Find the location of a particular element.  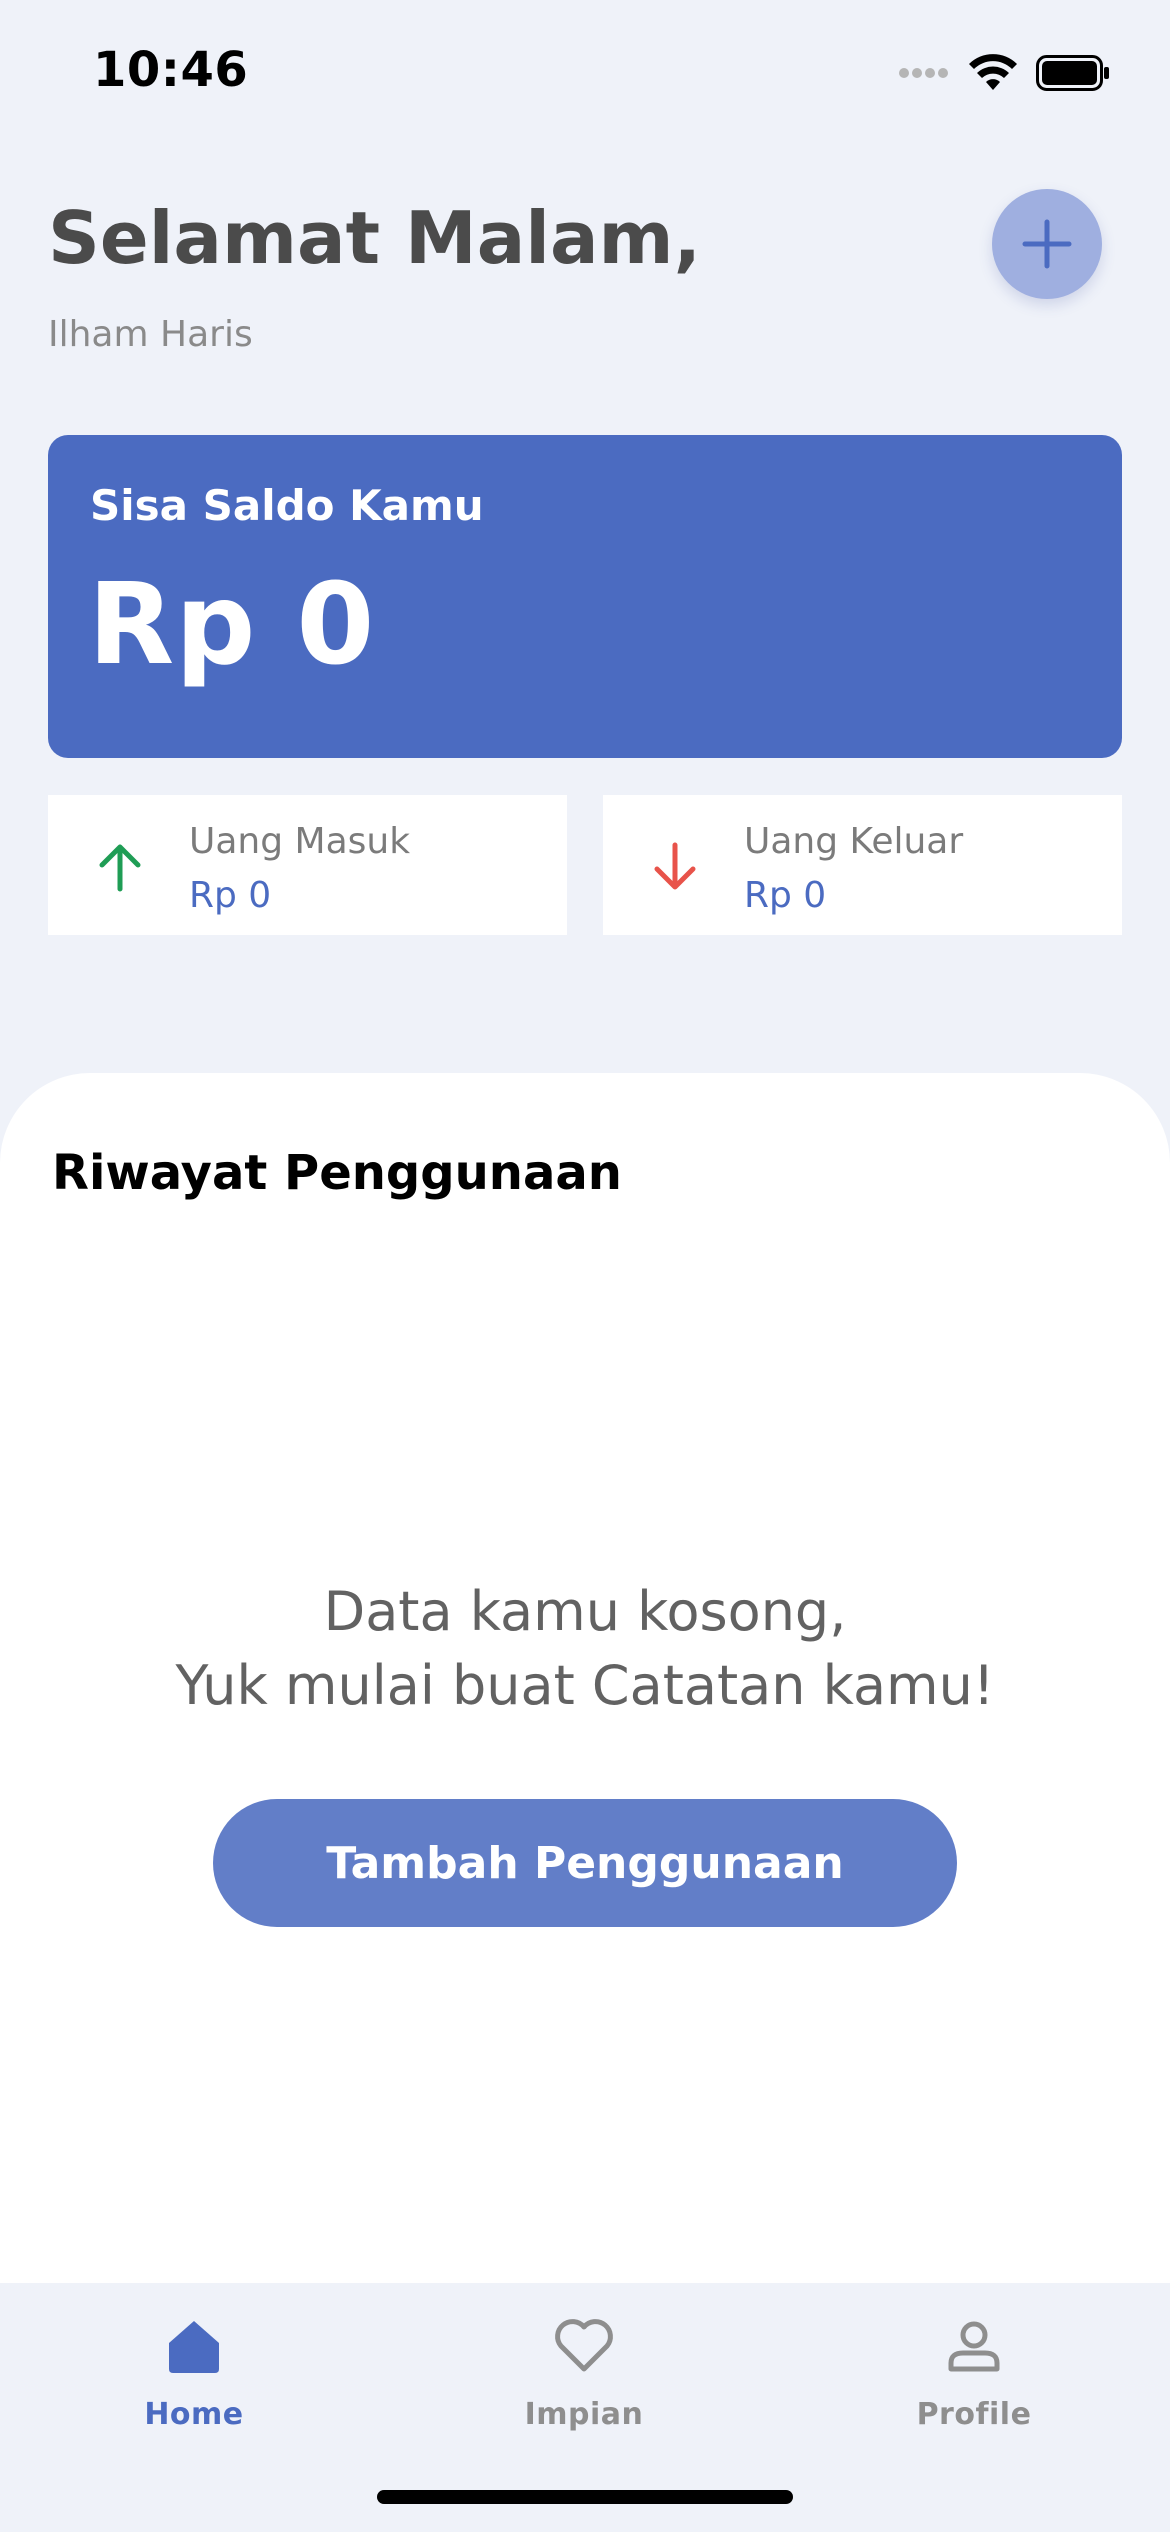

add-usage-button: Tambah Penggunaan is located at coordinates (585, 1863).